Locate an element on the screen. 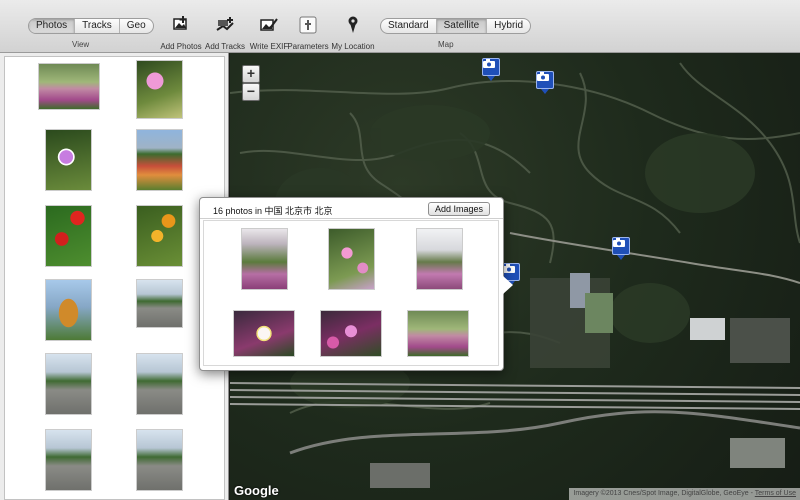 Image resolution: width=800 pixels, height=500 pixels. my-location-button: My Location is located at coordinates (353, 33).